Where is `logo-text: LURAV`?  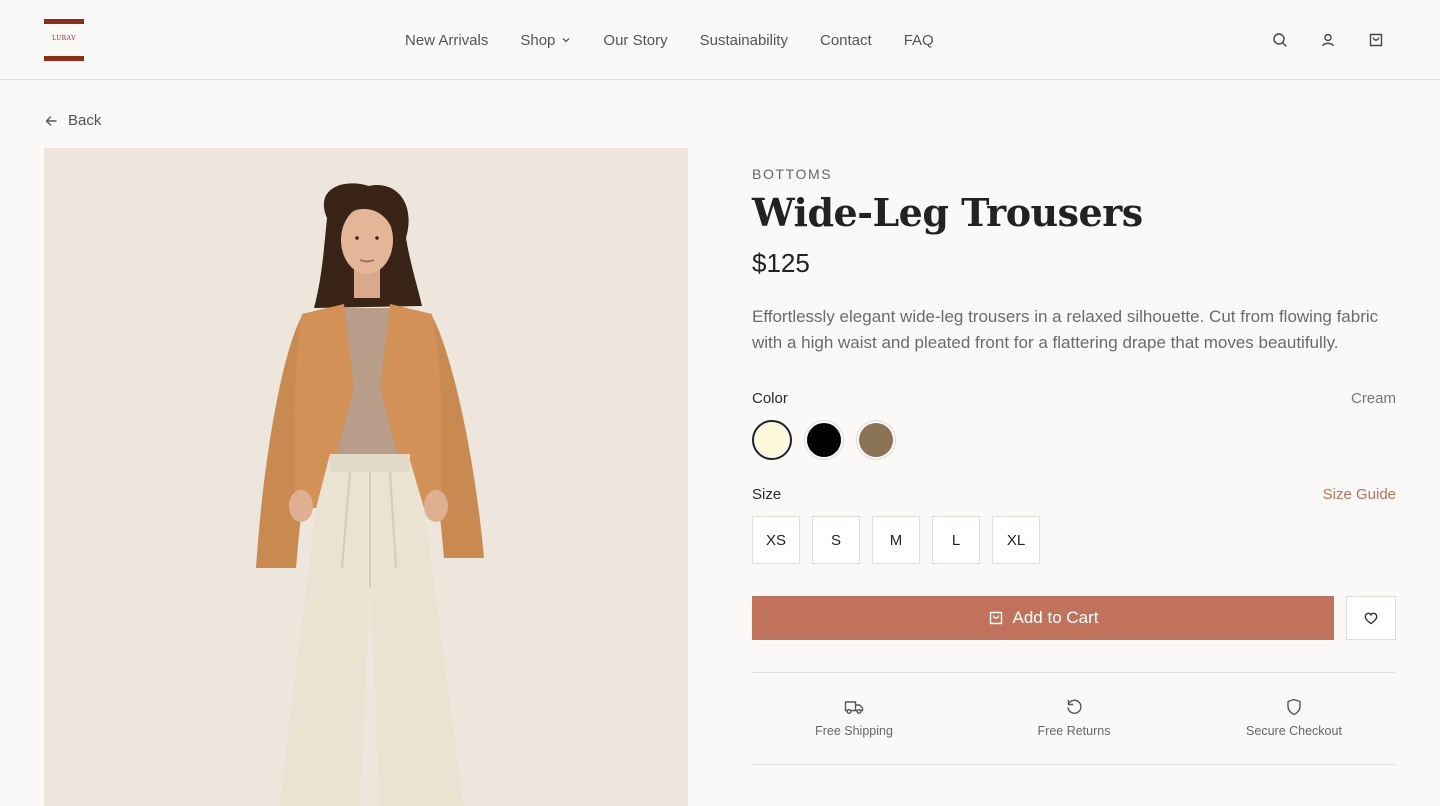 logo-text: LURAV is located at coordinates (64, 38).